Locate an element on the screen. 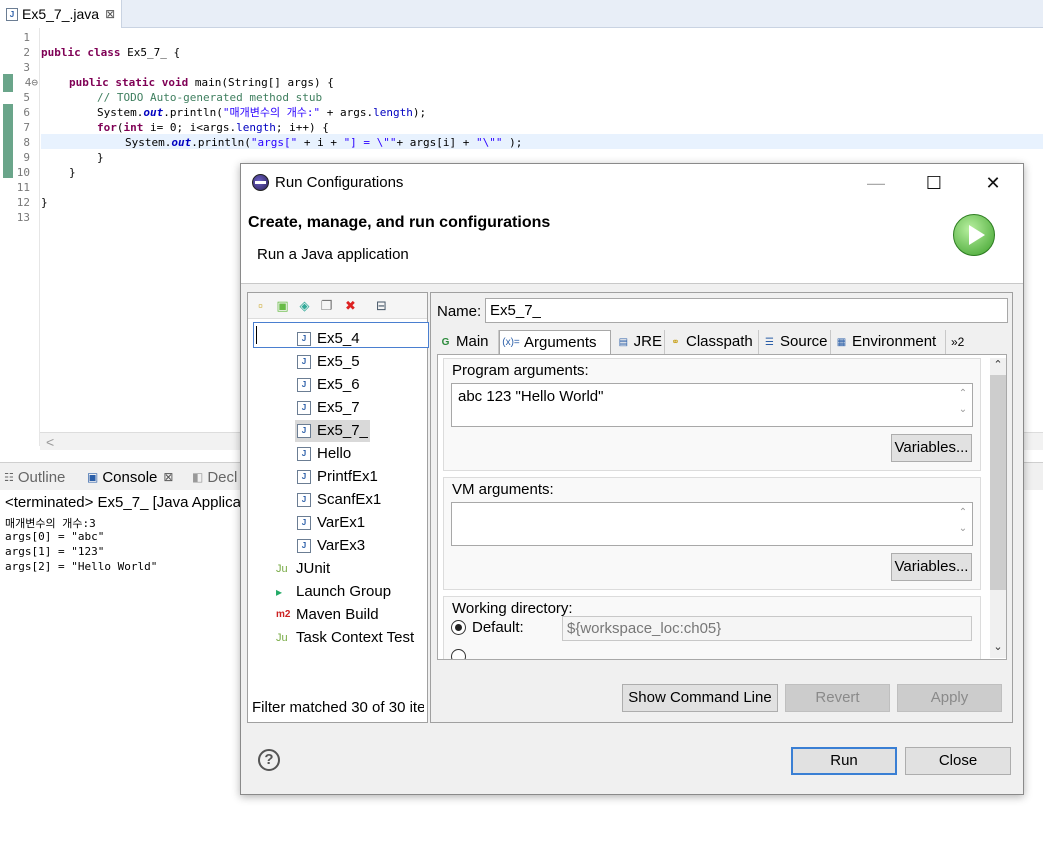 This screenshot has width=1043, height=865. jre-tab-icon: ▤ is located at coordinates (623, 342).